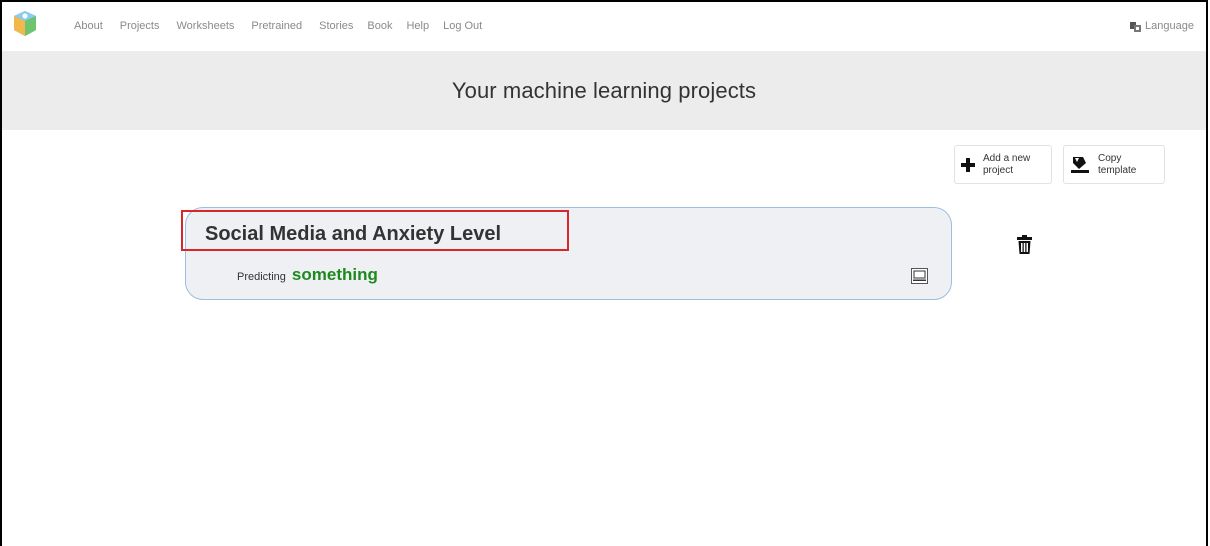  I want to click on project-predicting: Predicting something, so click(307, 275).